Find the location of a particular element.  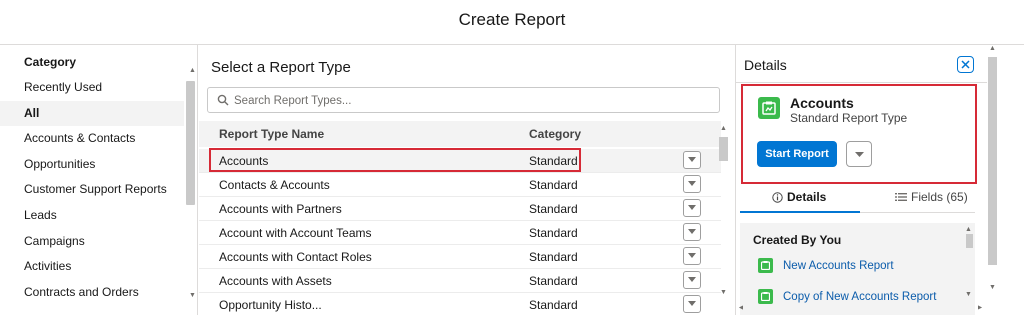

column-header-category: Category is located at coordinates (555, 134).